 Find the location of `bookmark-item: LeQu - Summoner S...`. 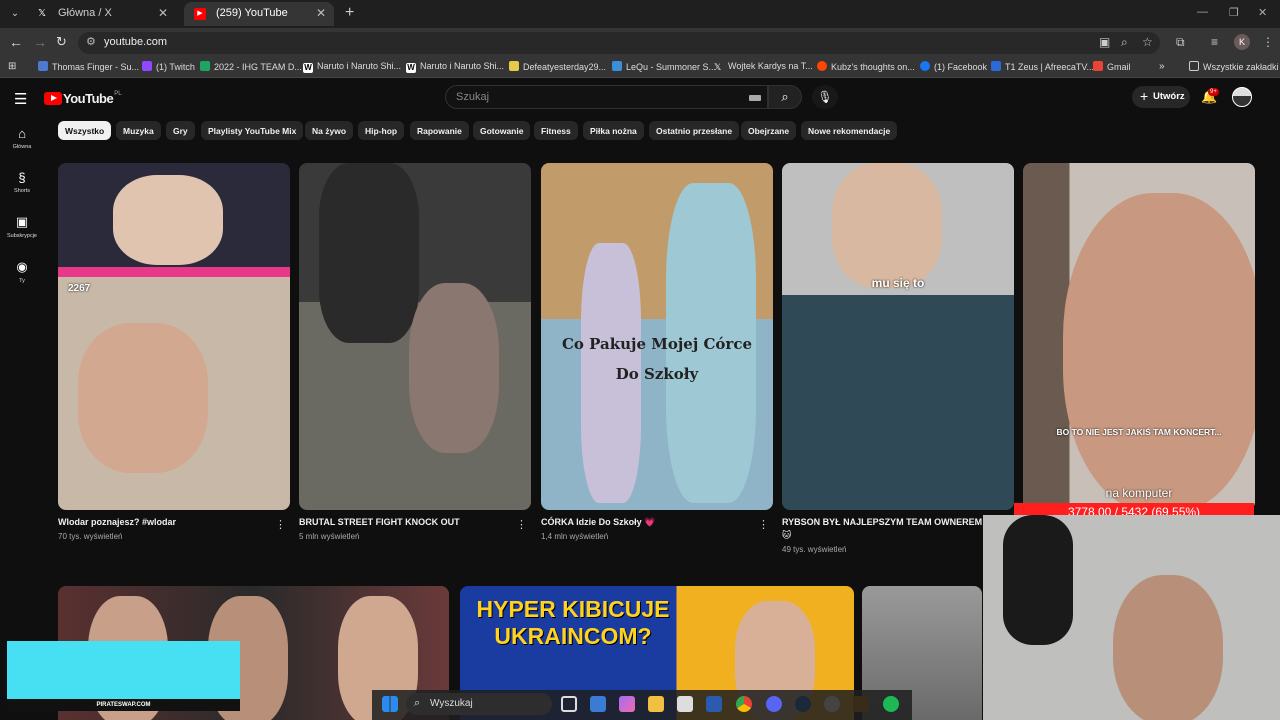

bookmark-item: LeQu - Summoner S... is located at coordinates (664, 66).